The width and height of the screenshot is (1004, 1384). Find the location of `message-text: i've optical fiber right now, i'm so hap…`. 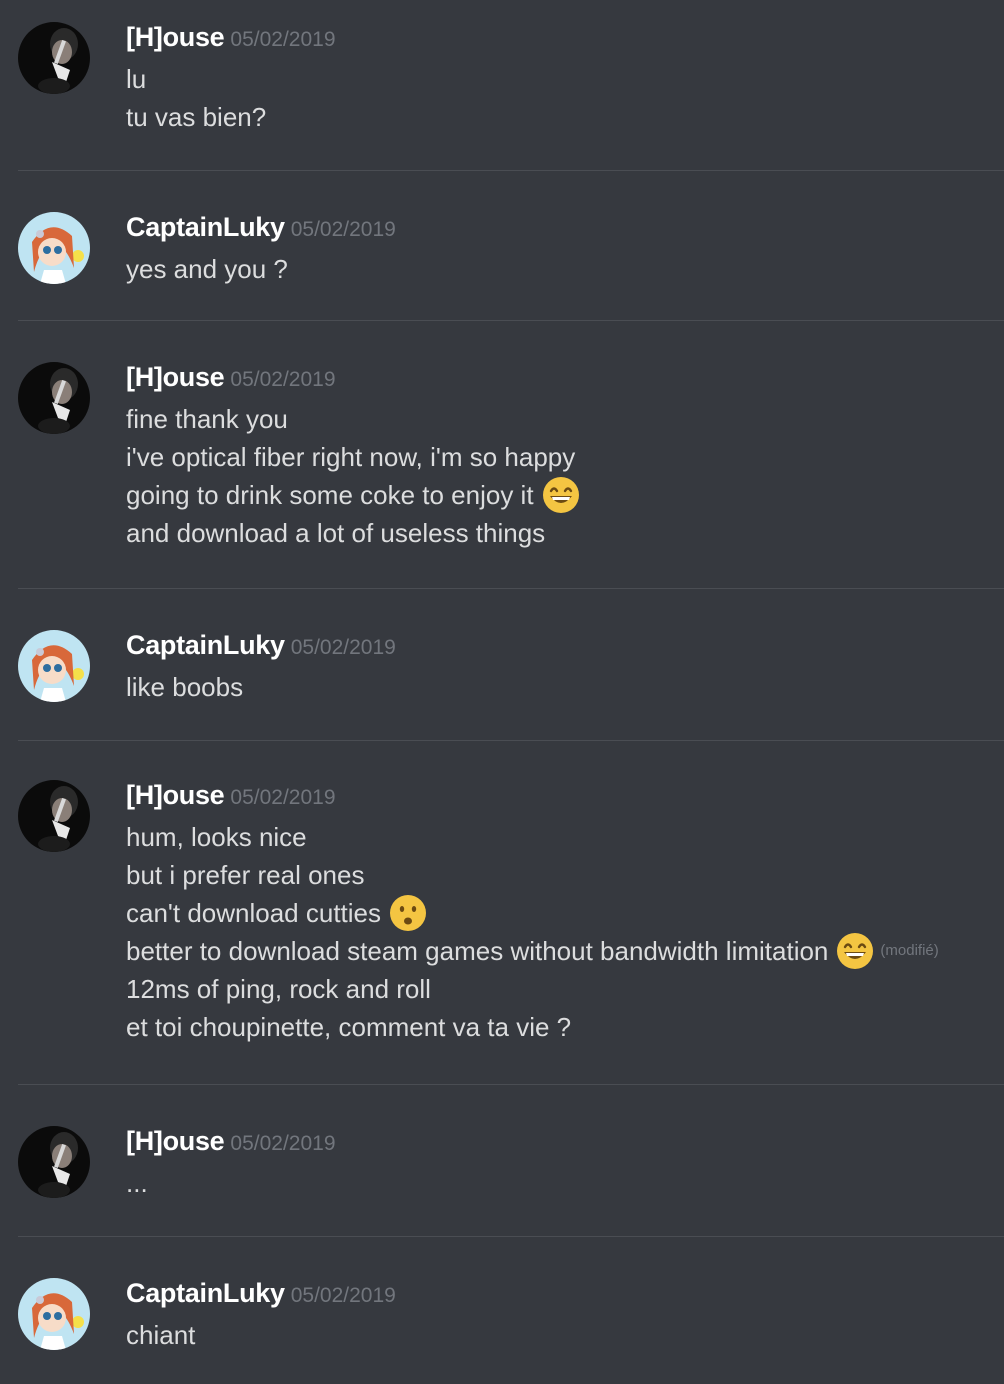

message-text: i've optical fiber right now, i'm so hap… is located at coordinates (351, 457).